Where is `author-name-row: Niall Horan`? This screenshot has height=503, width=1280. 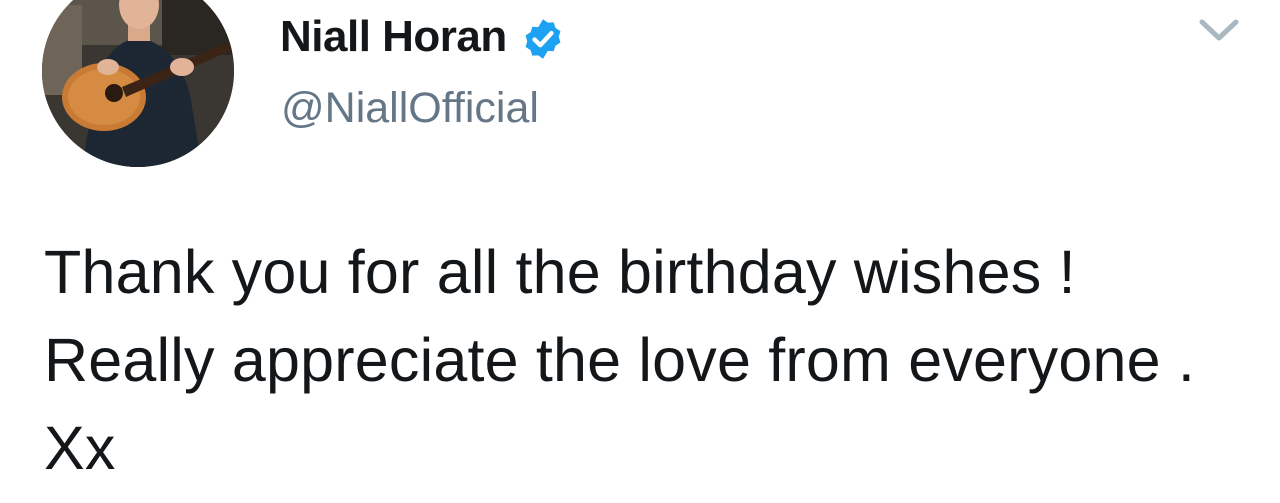 author-name-row: Niall Horan is located at coordinates (422, 37).